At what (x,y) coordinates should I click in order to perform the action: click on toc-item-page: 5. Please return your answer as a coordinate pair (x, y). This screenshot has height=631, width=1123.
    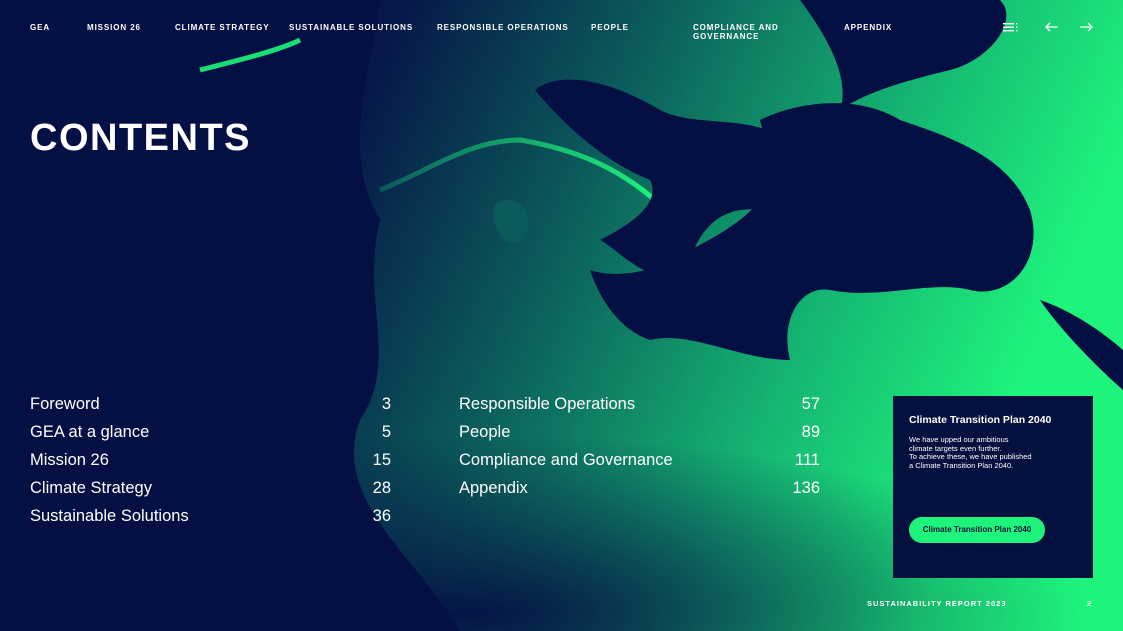
    Looking at the image, I should click on (386, 432).